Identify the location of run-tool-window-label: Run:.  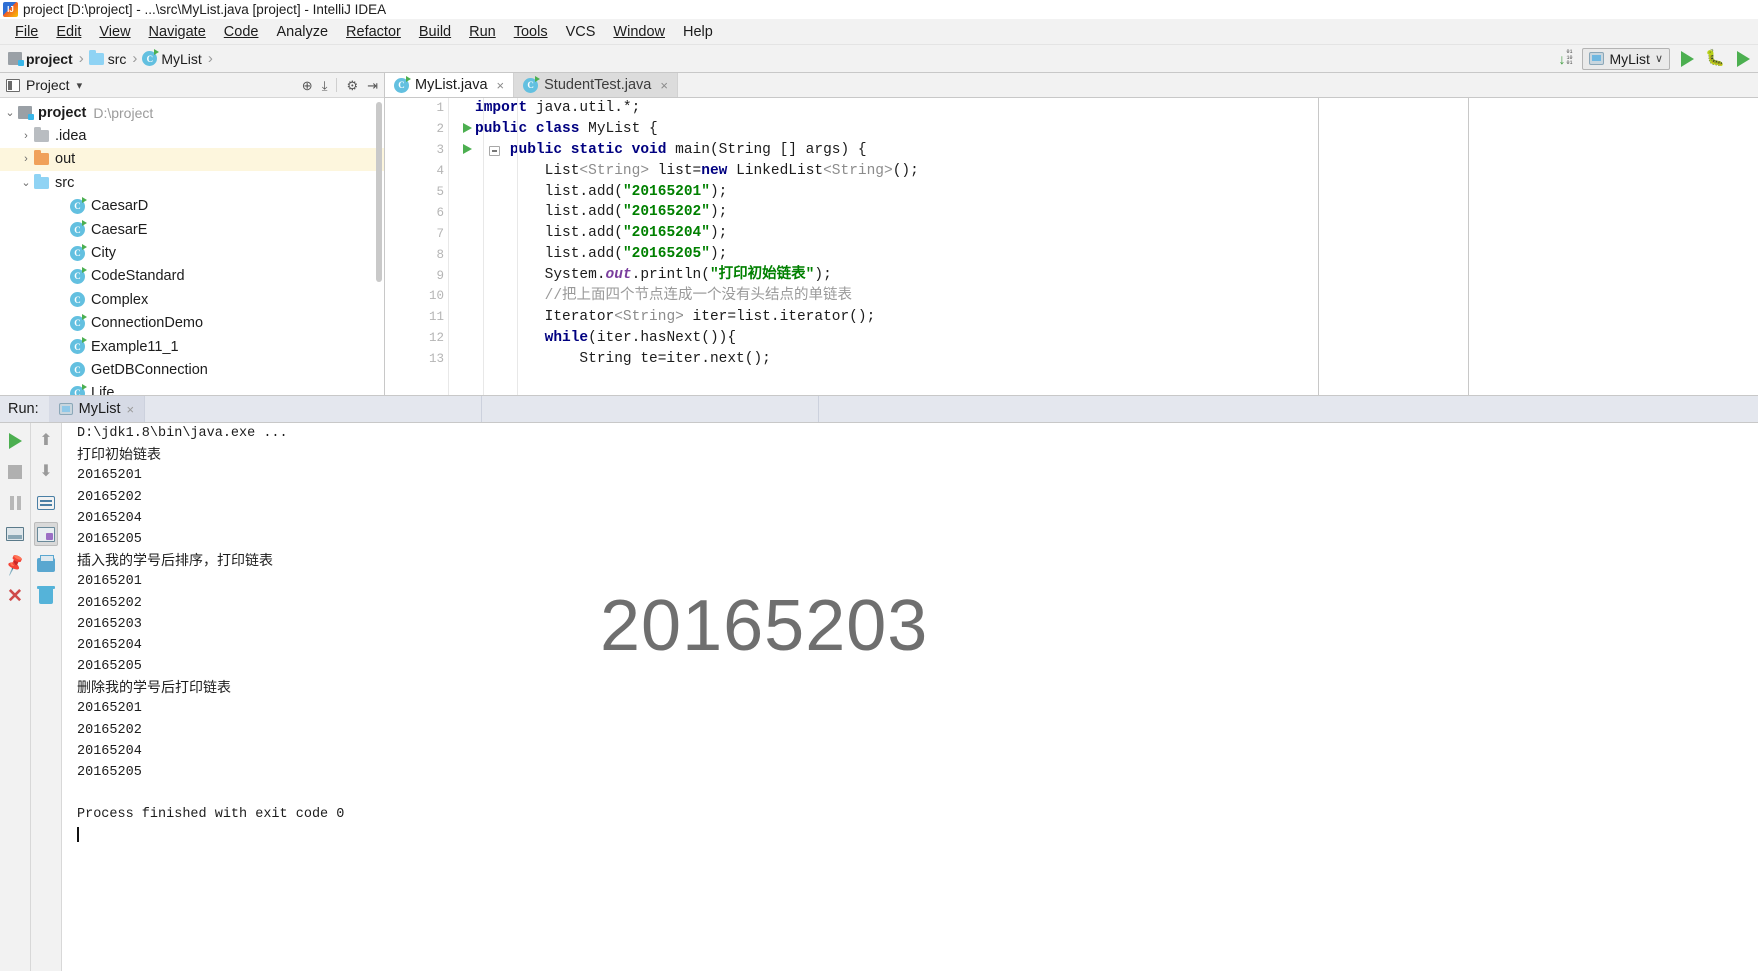
(23, 409).